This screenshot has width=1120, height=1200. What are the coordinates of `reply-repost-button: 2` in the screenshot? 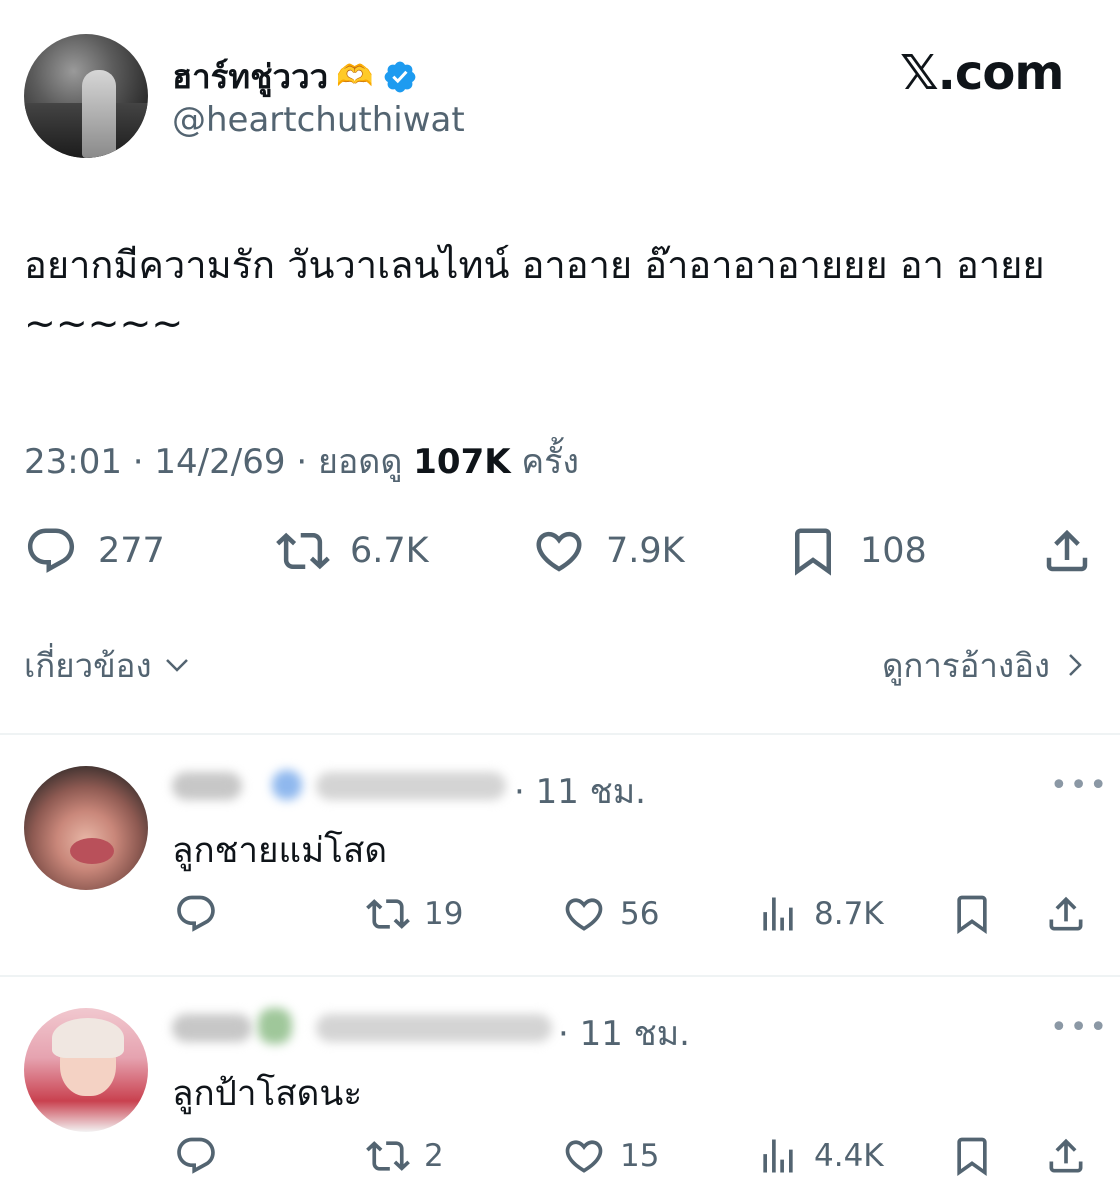 It's located at (405, 1156).